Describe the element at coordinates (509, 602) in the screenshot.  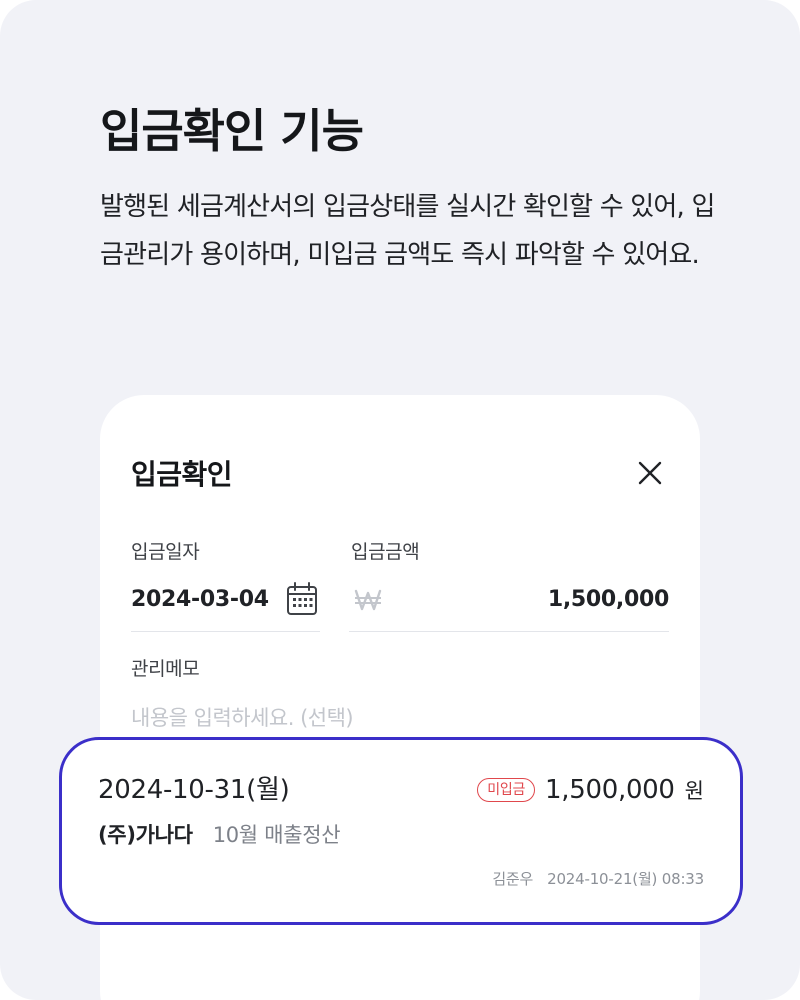
I see `deposit-amount-field: 1,500,000` at that location.